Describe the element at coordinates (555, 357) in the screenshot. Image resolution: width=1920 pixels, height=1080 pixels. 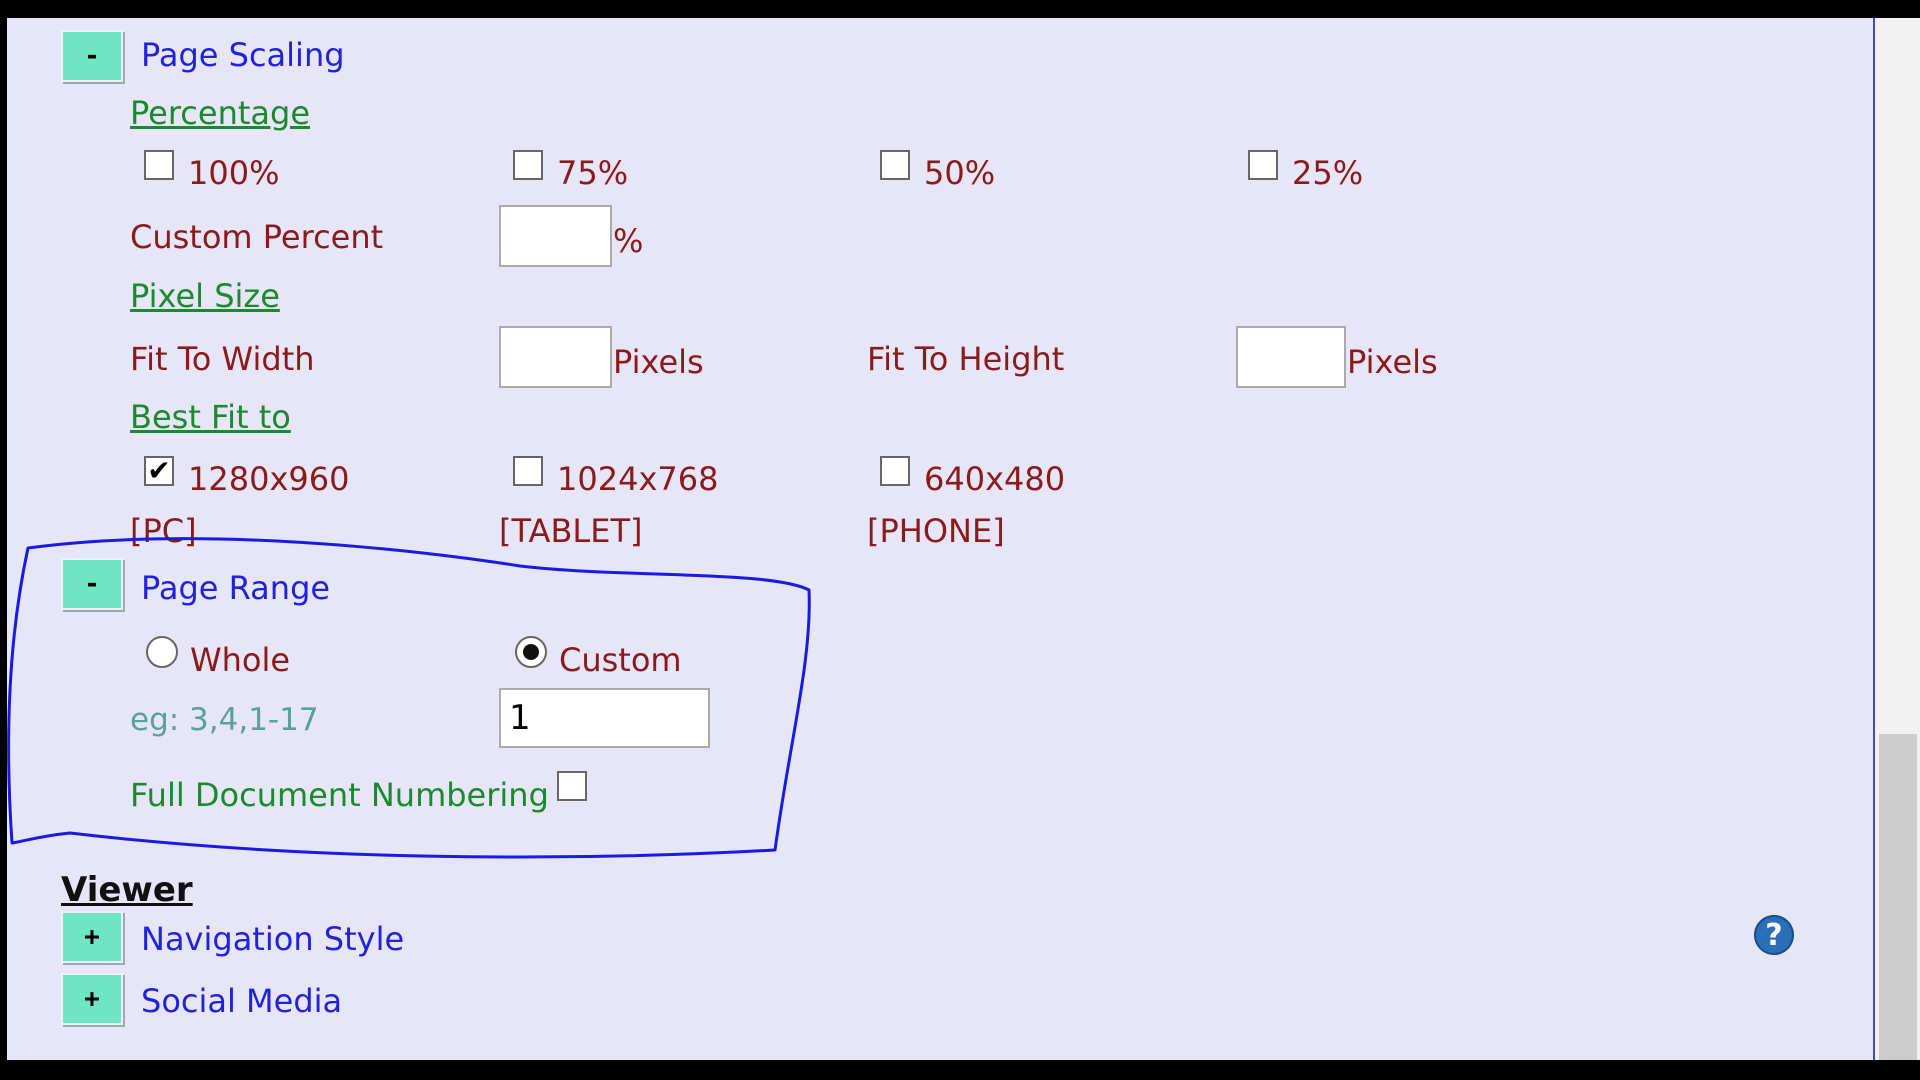
I see `fit-to-width-input` at that location.